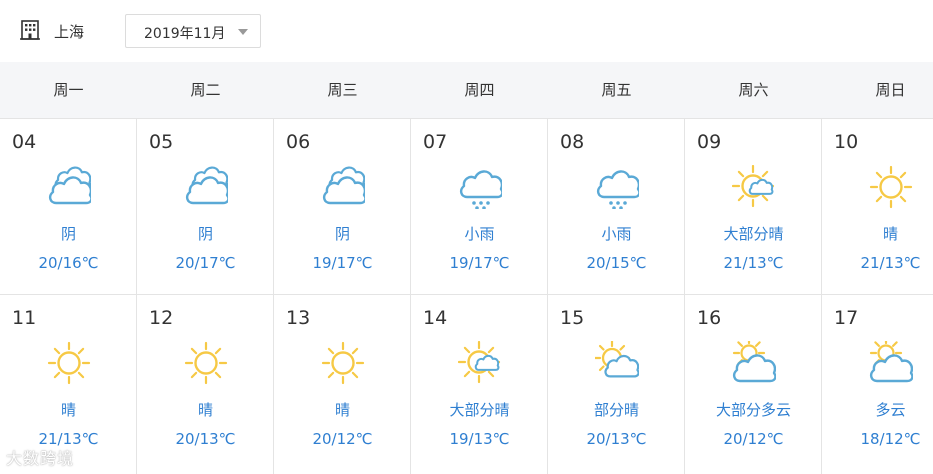 The width and height of the screenshot is (933, 474). Describe the element at coordinates (435, 142) in the screenshot. I see `day-date: 07` at that location.